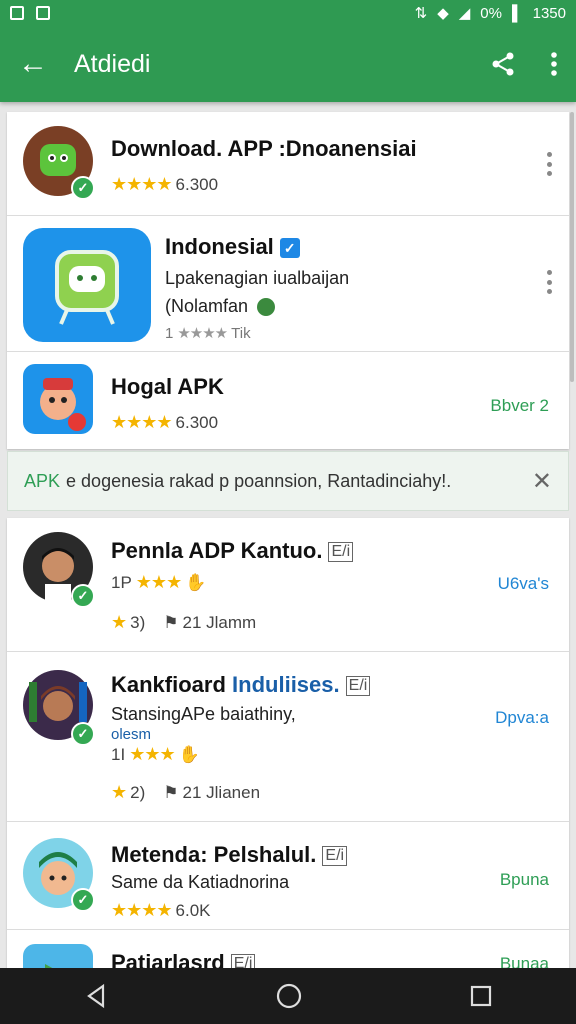  I want to click on home-nav-icon, so click(289, 996).